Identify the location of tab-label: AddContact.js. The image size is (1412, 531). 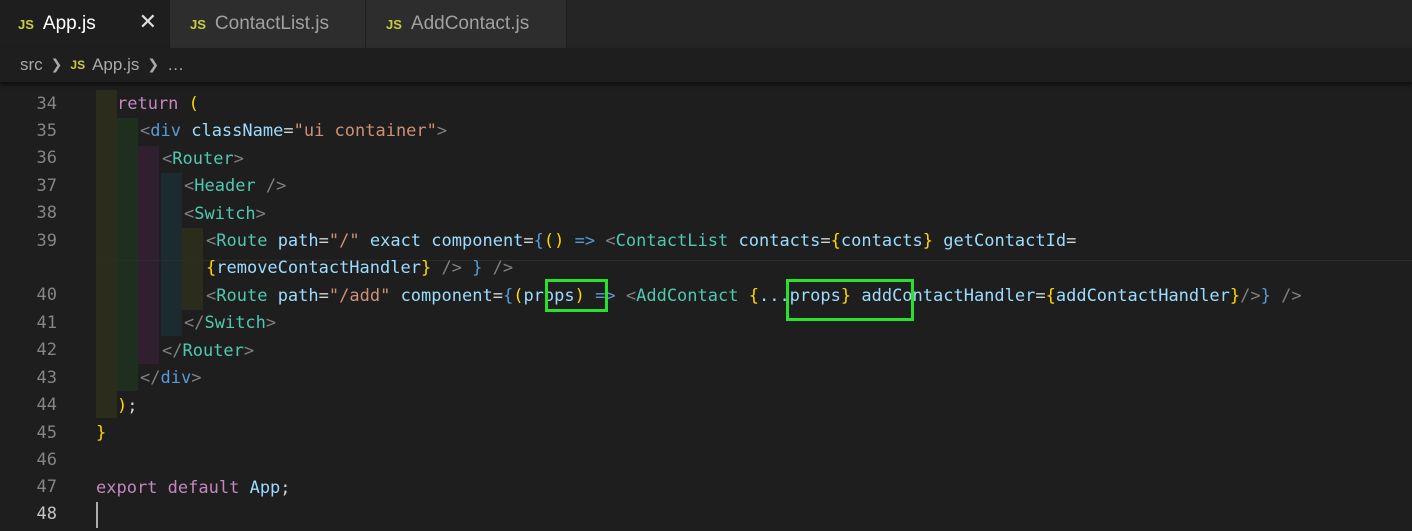
(470, 23).